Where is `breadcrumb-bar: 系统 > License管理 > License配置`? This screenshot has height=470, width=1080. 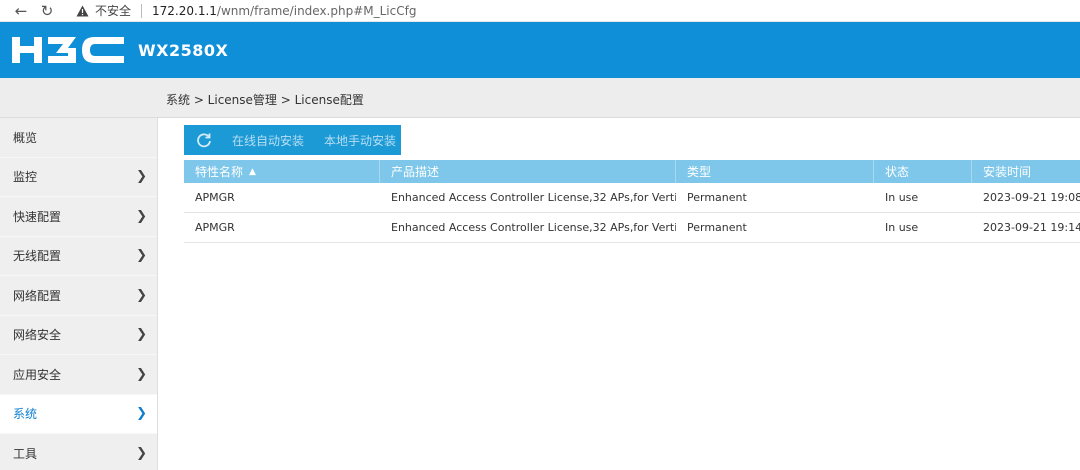 breadcrumb-bar: 系统 > License管理 > License配置 is located at coordinates (540, 98).